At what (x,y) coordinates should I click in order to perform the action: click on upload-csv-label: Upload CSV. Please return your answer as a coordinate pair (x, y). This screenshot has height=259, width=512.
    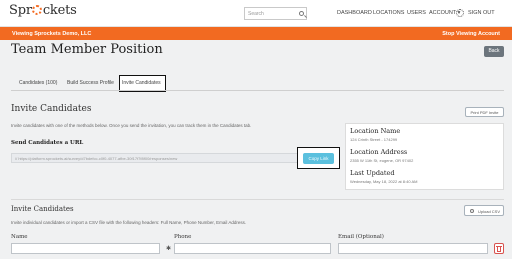
    Looking at the image, I should click on (489, 211).